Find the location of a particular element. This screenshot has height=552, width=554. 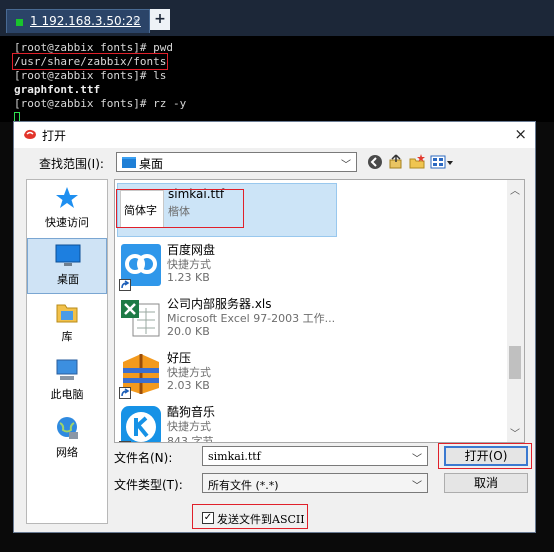

place-desktop: 桌面 is located at coordinates (67, 266).